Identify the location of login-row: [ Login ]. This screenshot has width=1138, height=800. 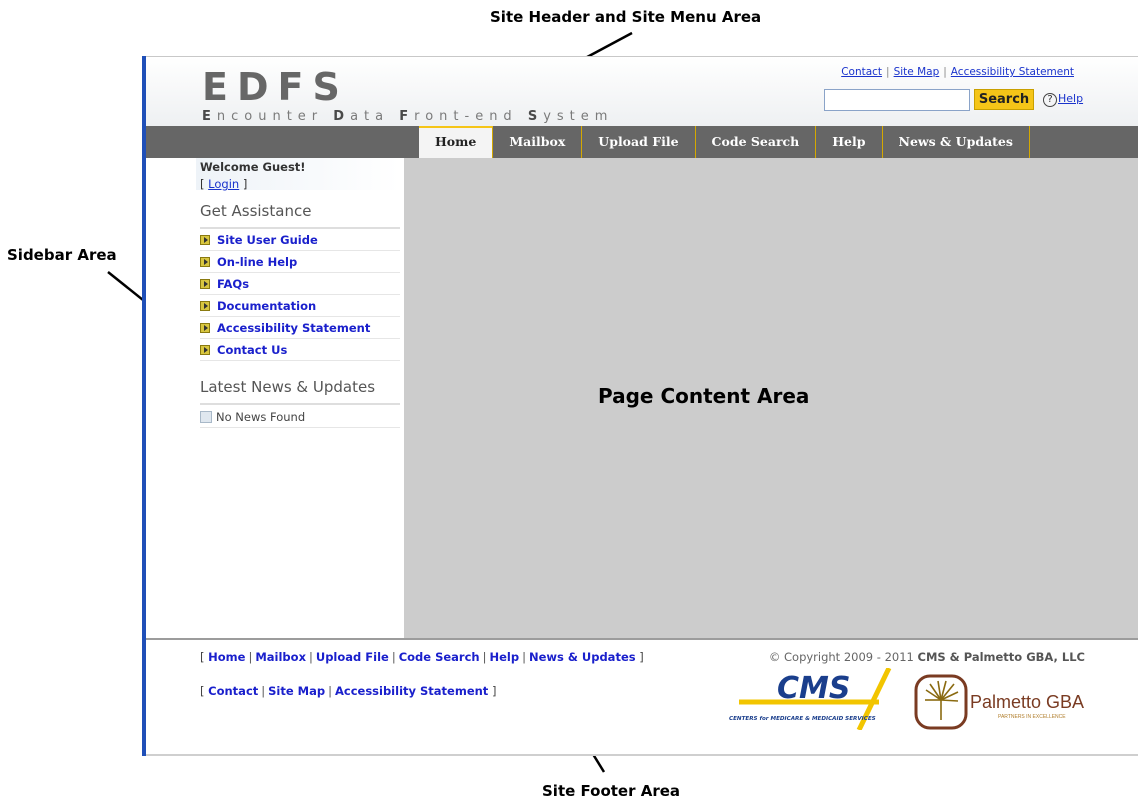
(224, 184).